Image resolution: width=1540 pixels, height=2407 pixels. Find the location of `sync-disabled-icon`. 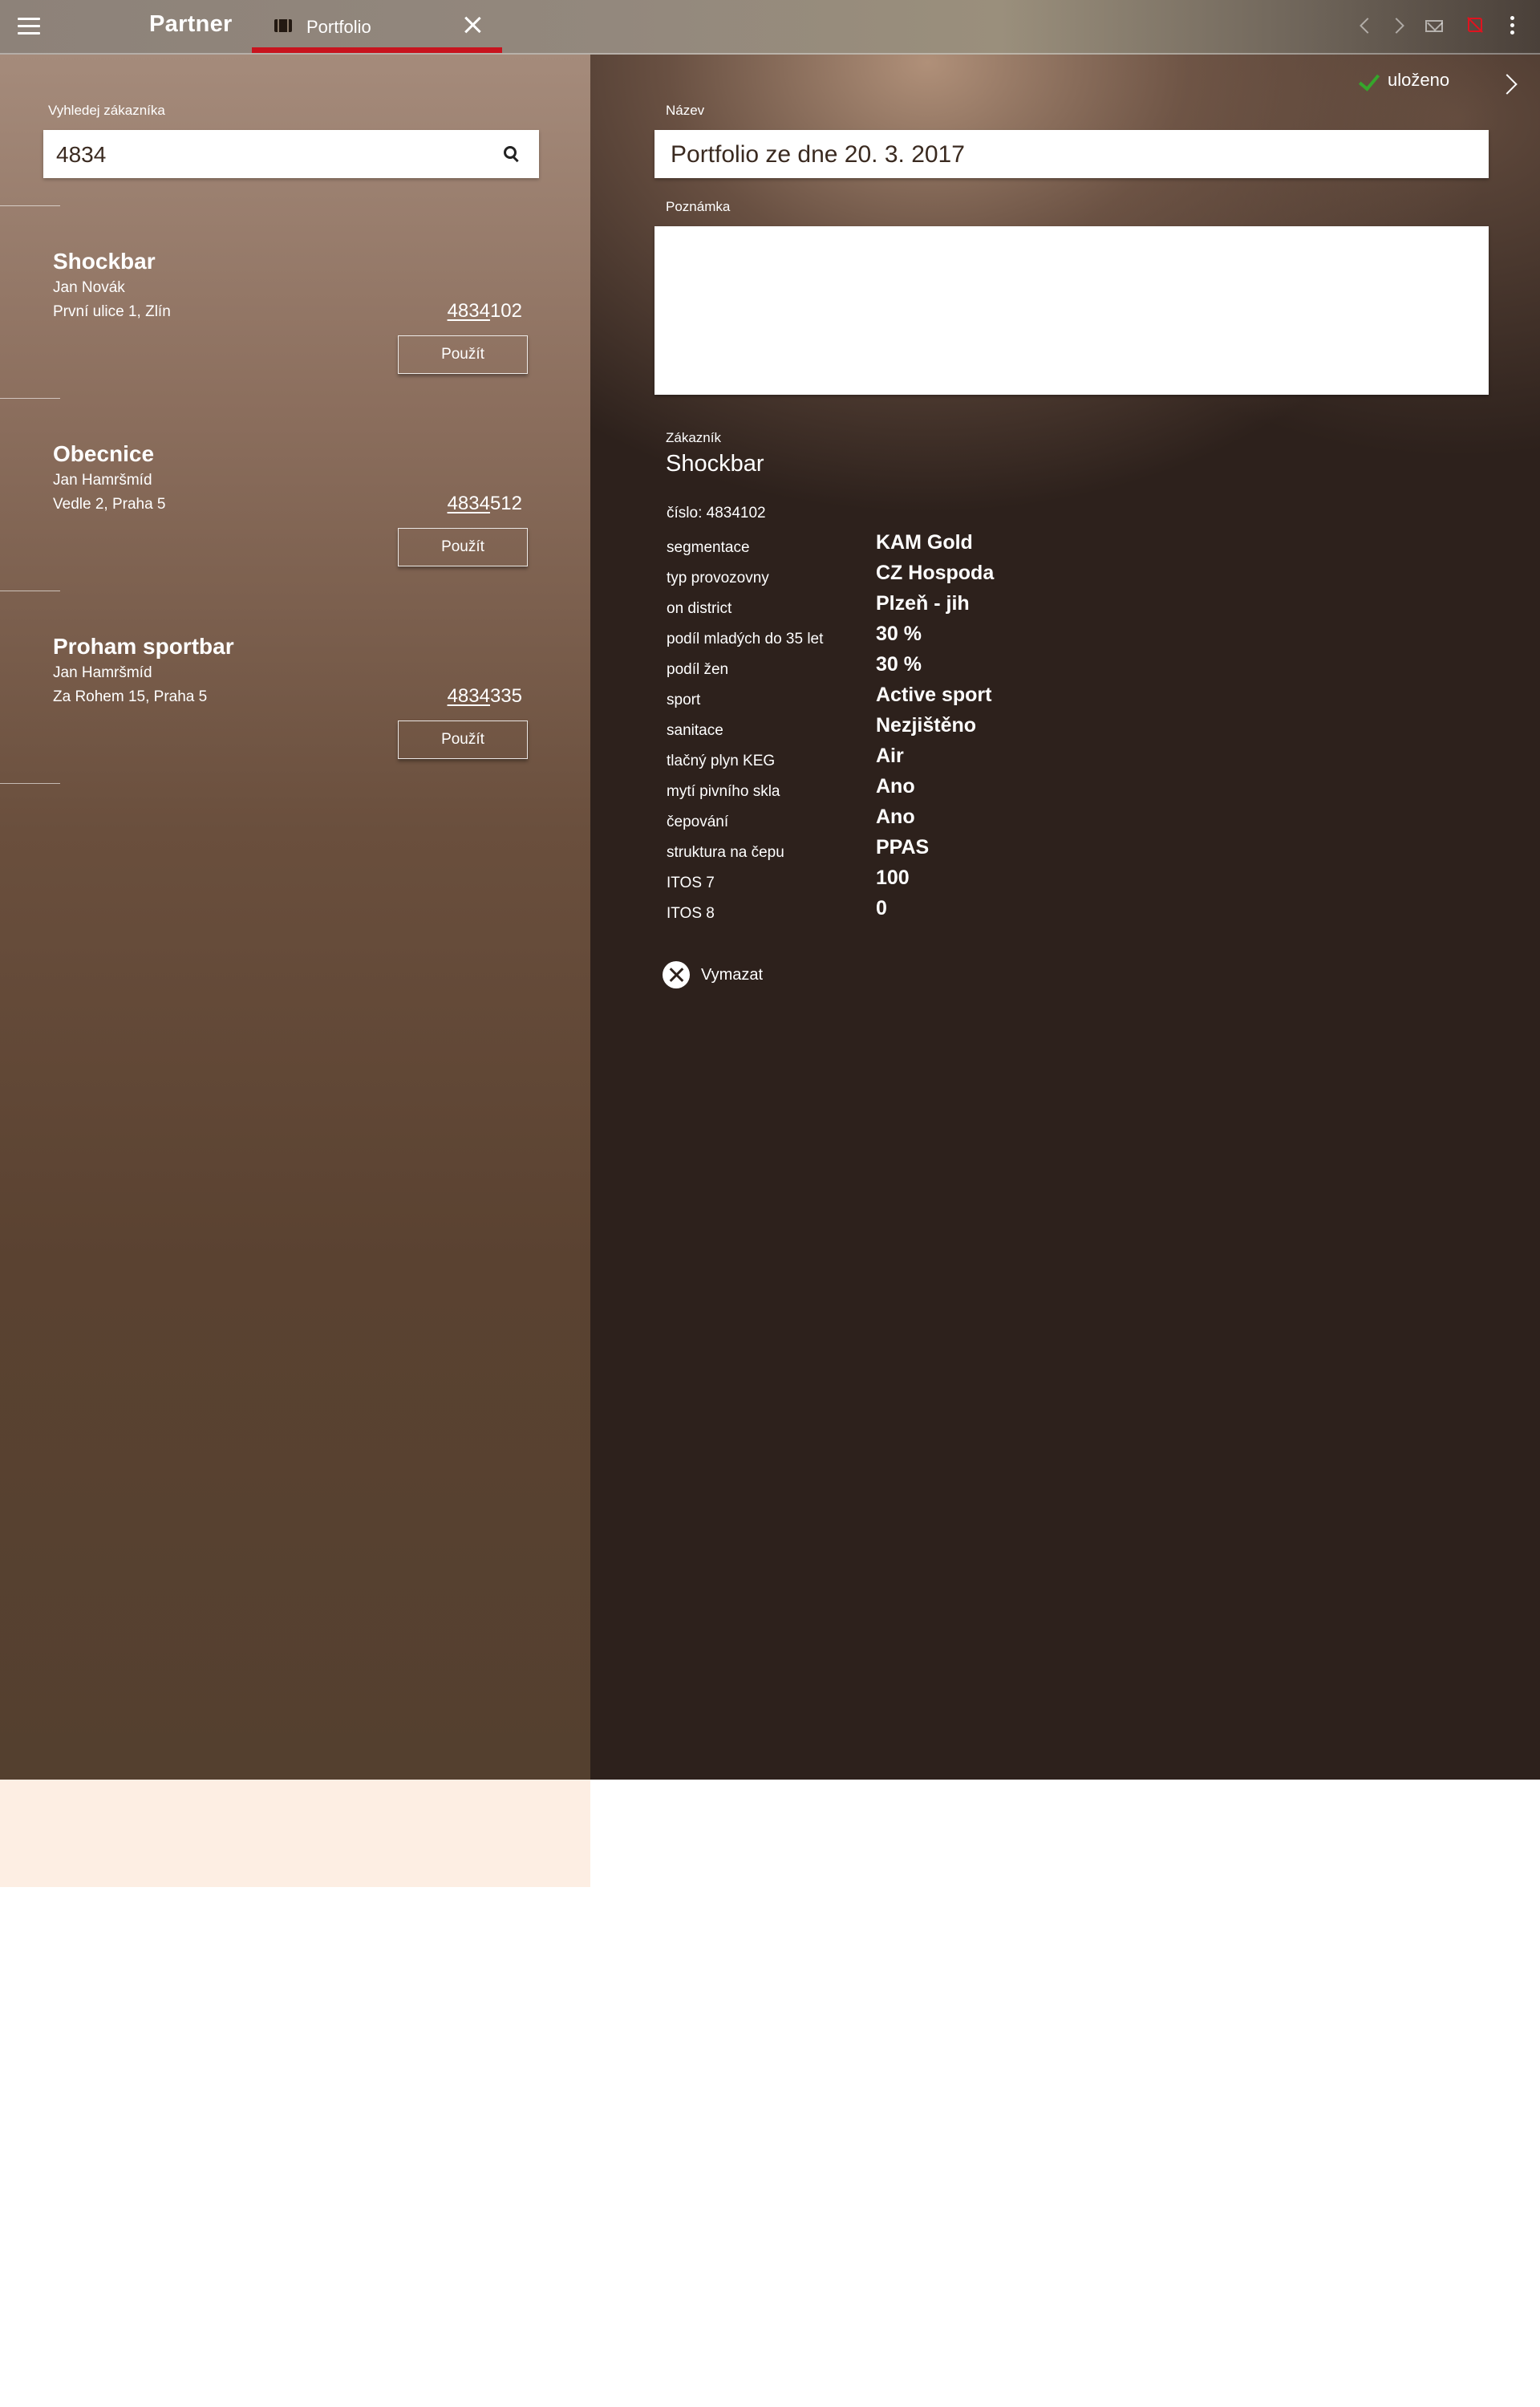

sync-disabled-icon is located at coordinates (1477, 26).